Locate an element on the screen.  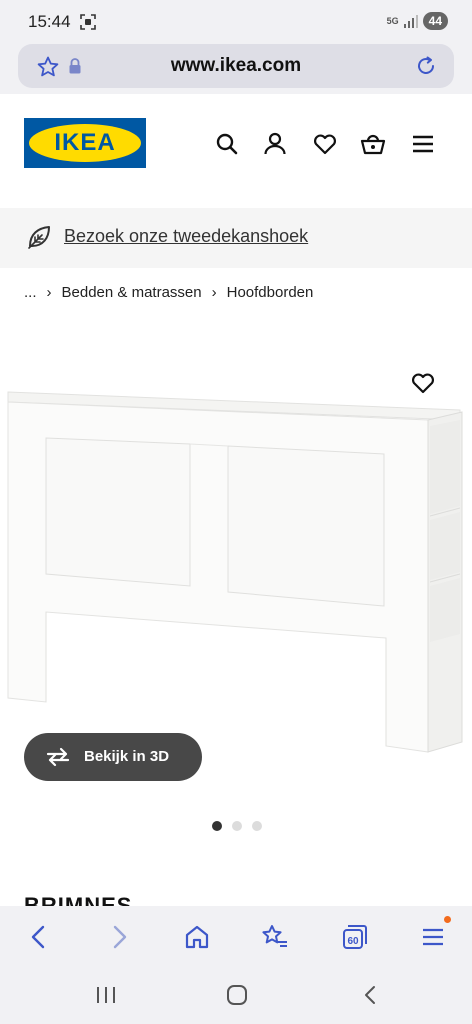
tabs-icon: 60 is located at coordinates (355, 937).